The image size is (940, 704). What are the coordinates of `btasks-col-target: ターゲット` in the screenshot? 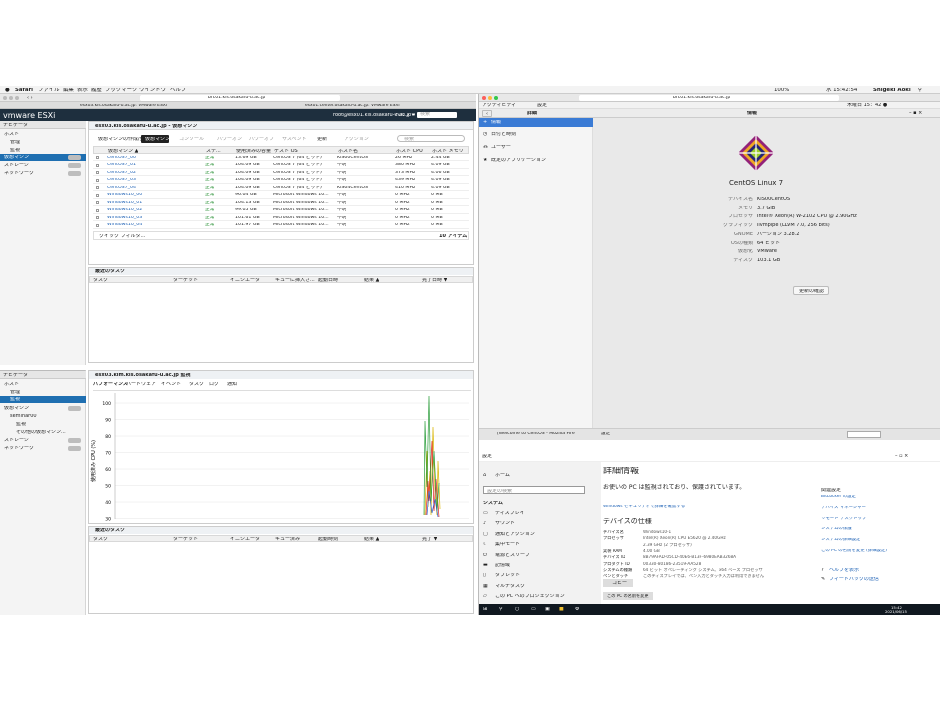 It's located at (185, 539).